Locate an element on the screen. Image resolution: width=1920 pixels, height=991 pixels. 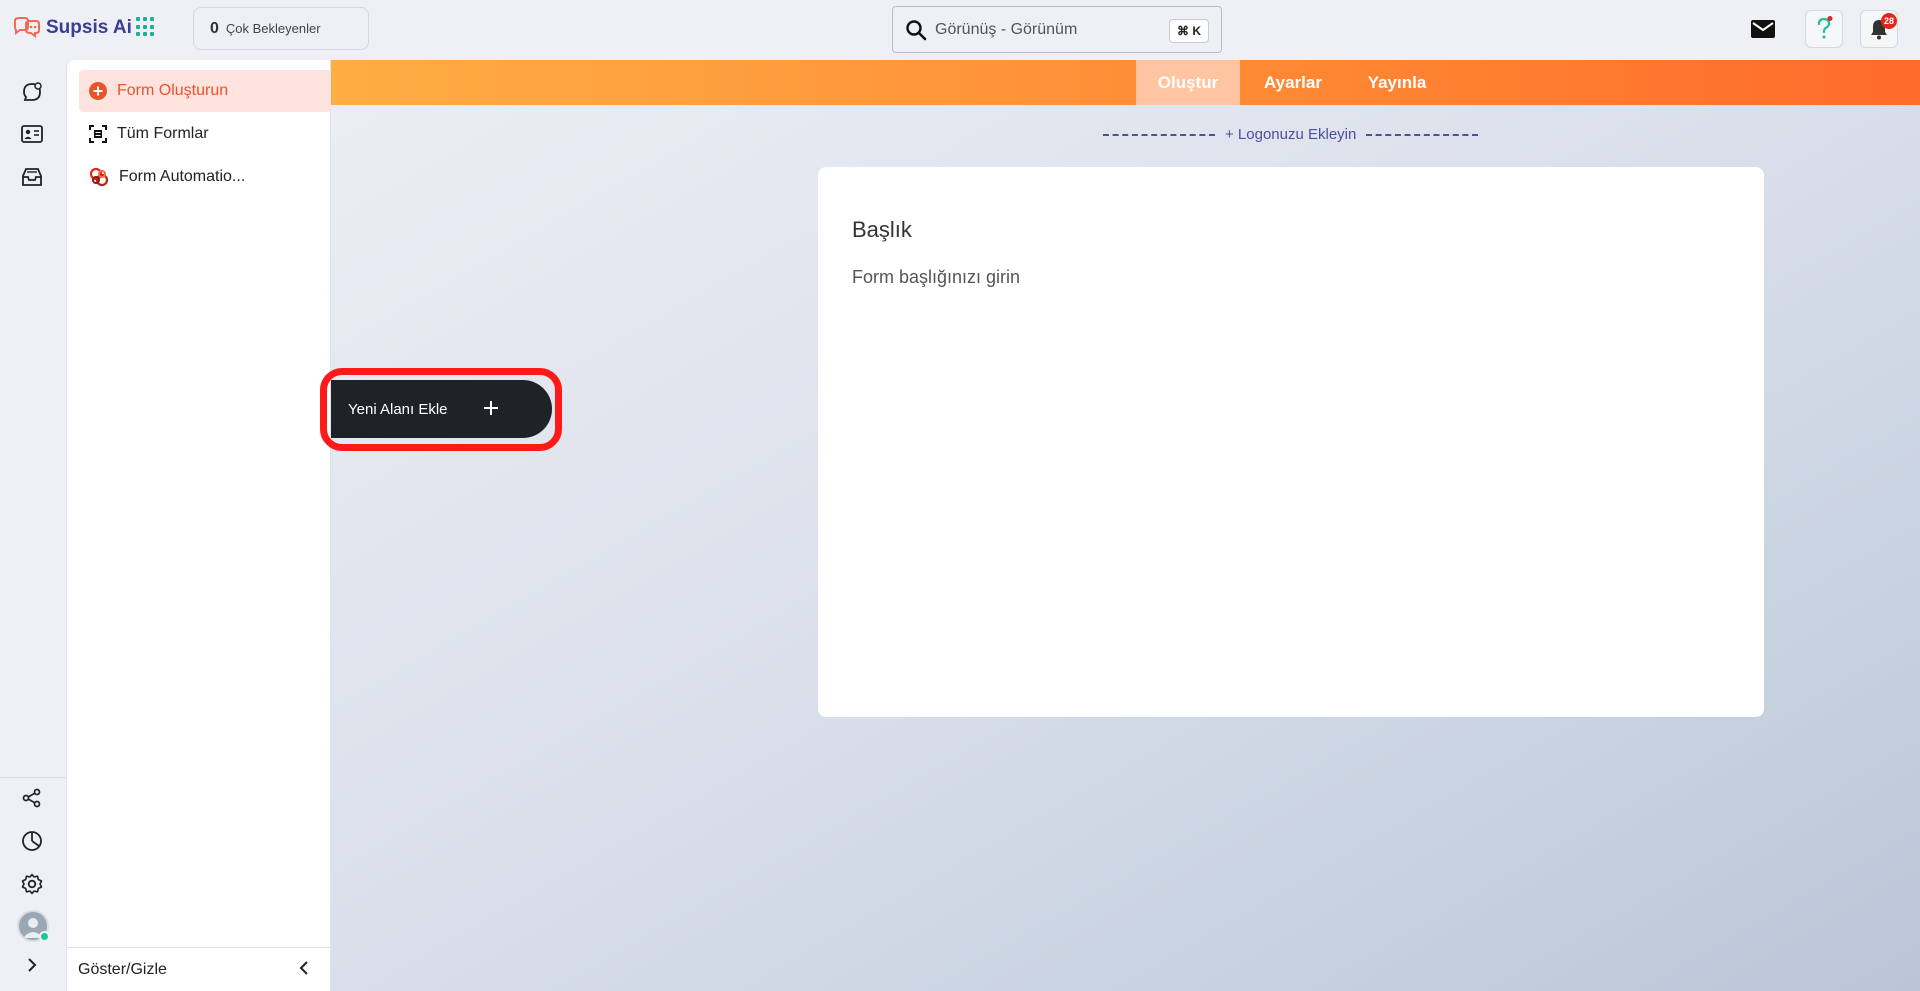
add-field-label: Yeni Alanı Ekle is located at coordinates (398, 409).